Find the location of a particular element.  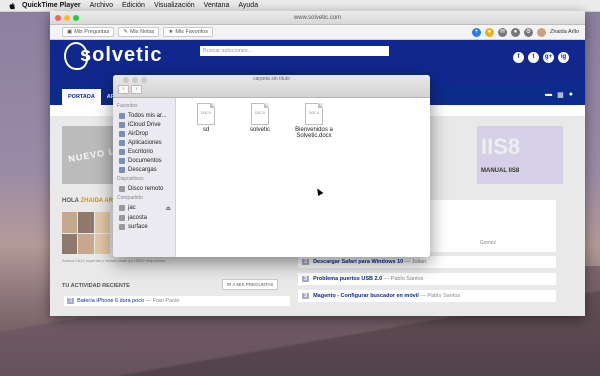

sidebar-item-label: surface is located at coordinates (138, 226).